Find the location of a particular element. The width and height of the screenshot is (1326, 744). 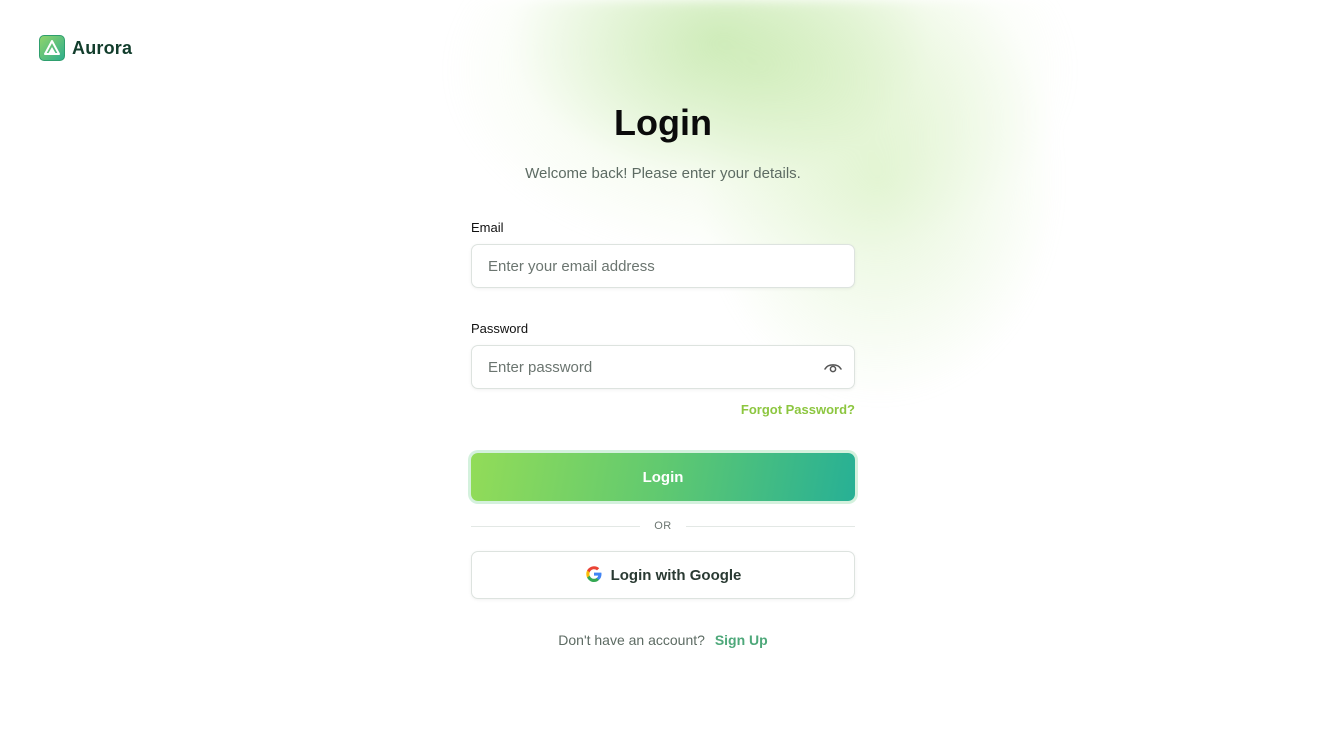

password-label: Password is located at coordinates (500, 328).